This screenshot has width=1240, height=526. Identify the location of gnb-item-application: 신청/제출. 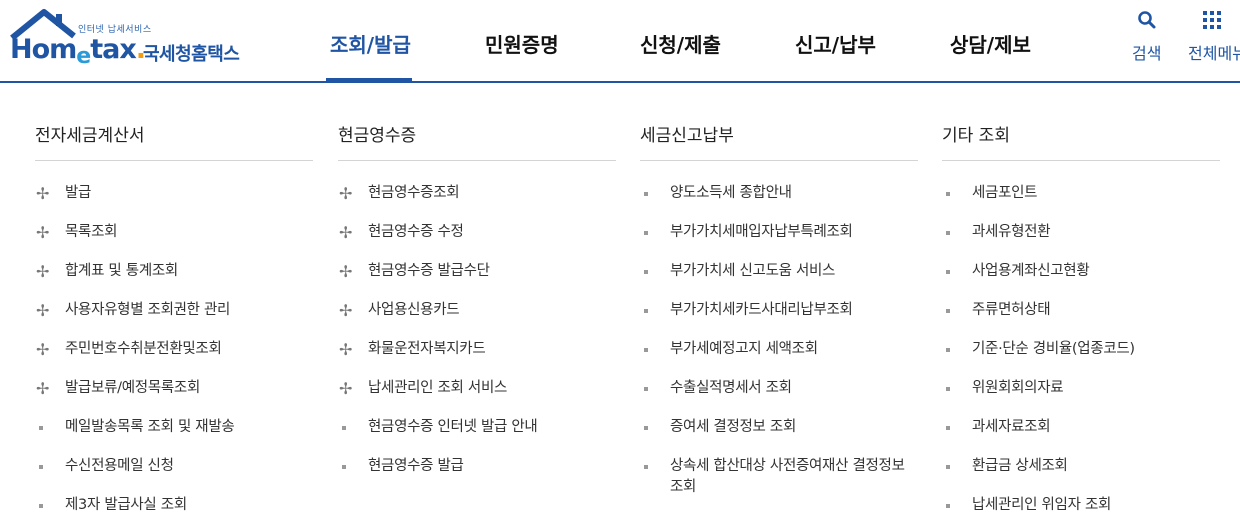
(697, 40).